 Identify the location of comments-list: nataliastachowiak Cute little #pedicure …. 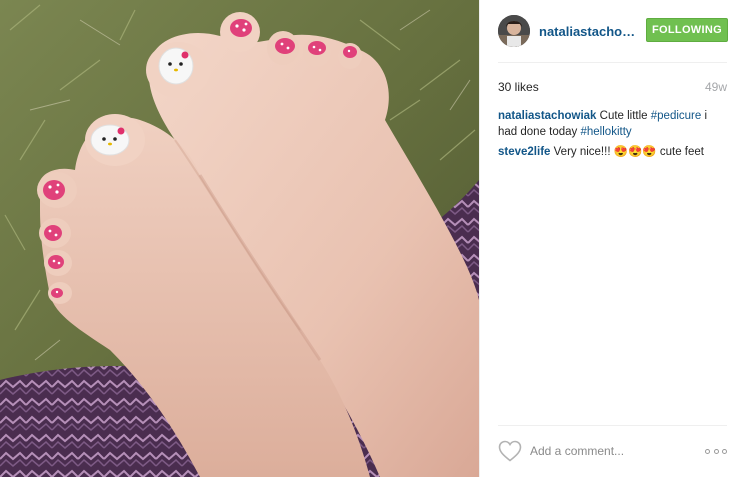
(612, 136).